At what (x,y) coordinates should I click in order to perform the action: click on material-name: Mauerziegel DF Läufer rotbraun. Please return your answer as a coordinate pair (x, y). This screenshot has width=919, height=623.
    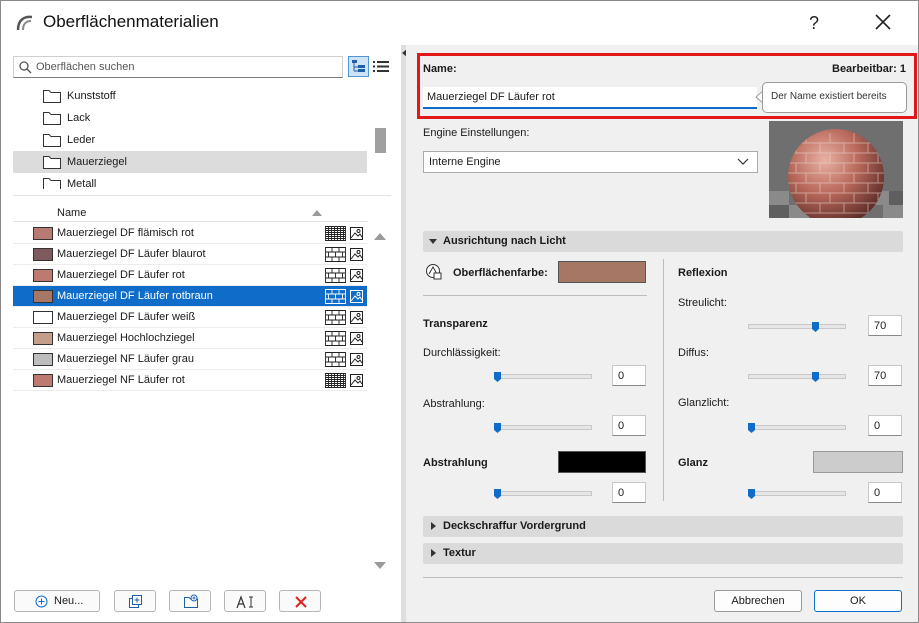
    Looking at the image, I should click on (135, 296).